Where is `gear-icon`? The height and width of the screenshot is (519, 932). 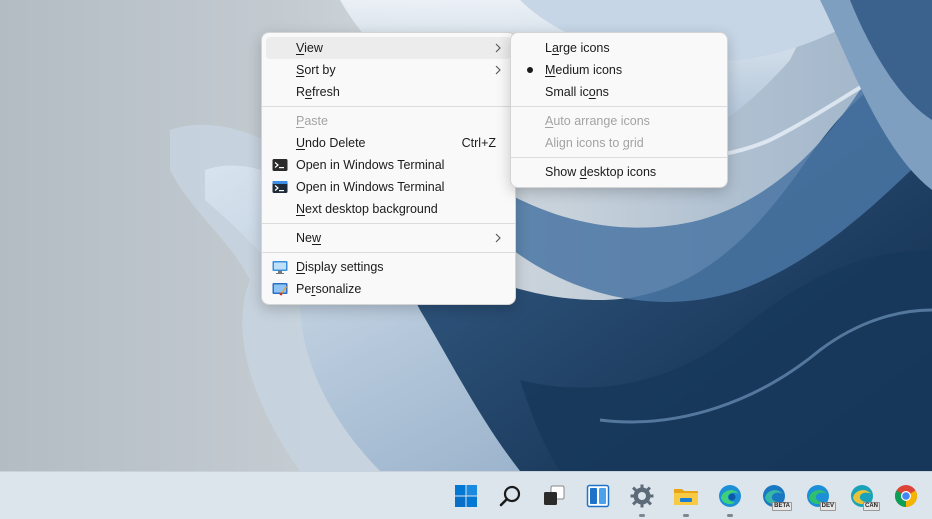
gear-icon is located at coordinates (642, 496).